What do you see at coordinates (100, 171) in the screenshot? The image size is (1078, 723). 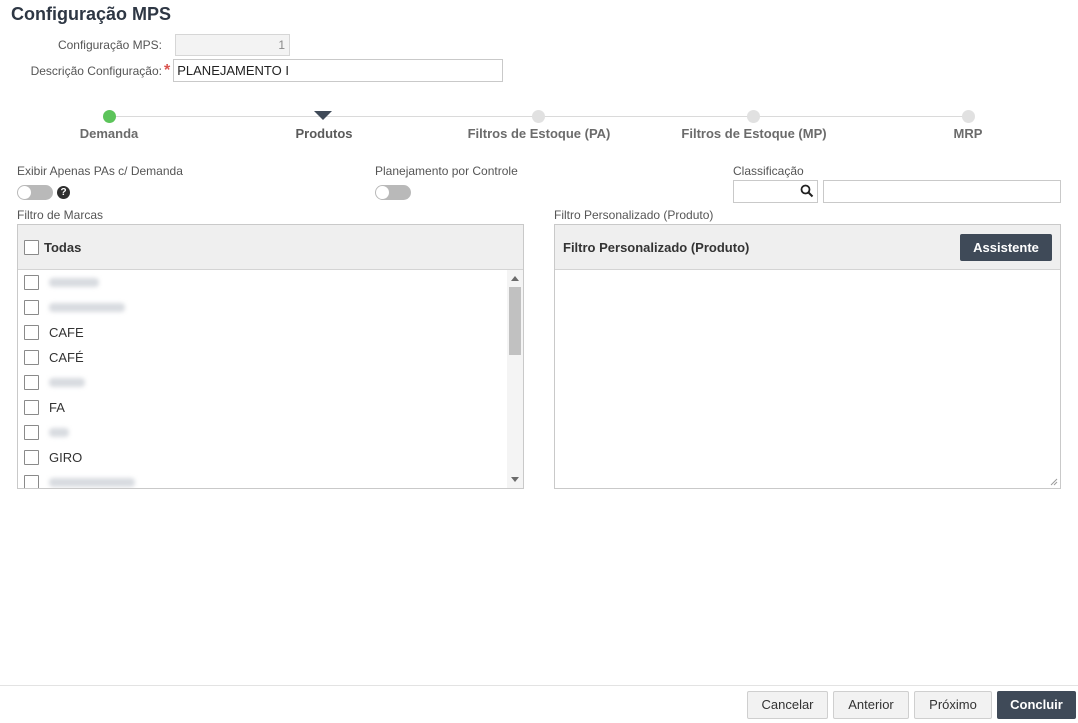 I see `demand-only-label: Exibir Apenas PAs c/ Demanda` at bounding box center [100, 171].